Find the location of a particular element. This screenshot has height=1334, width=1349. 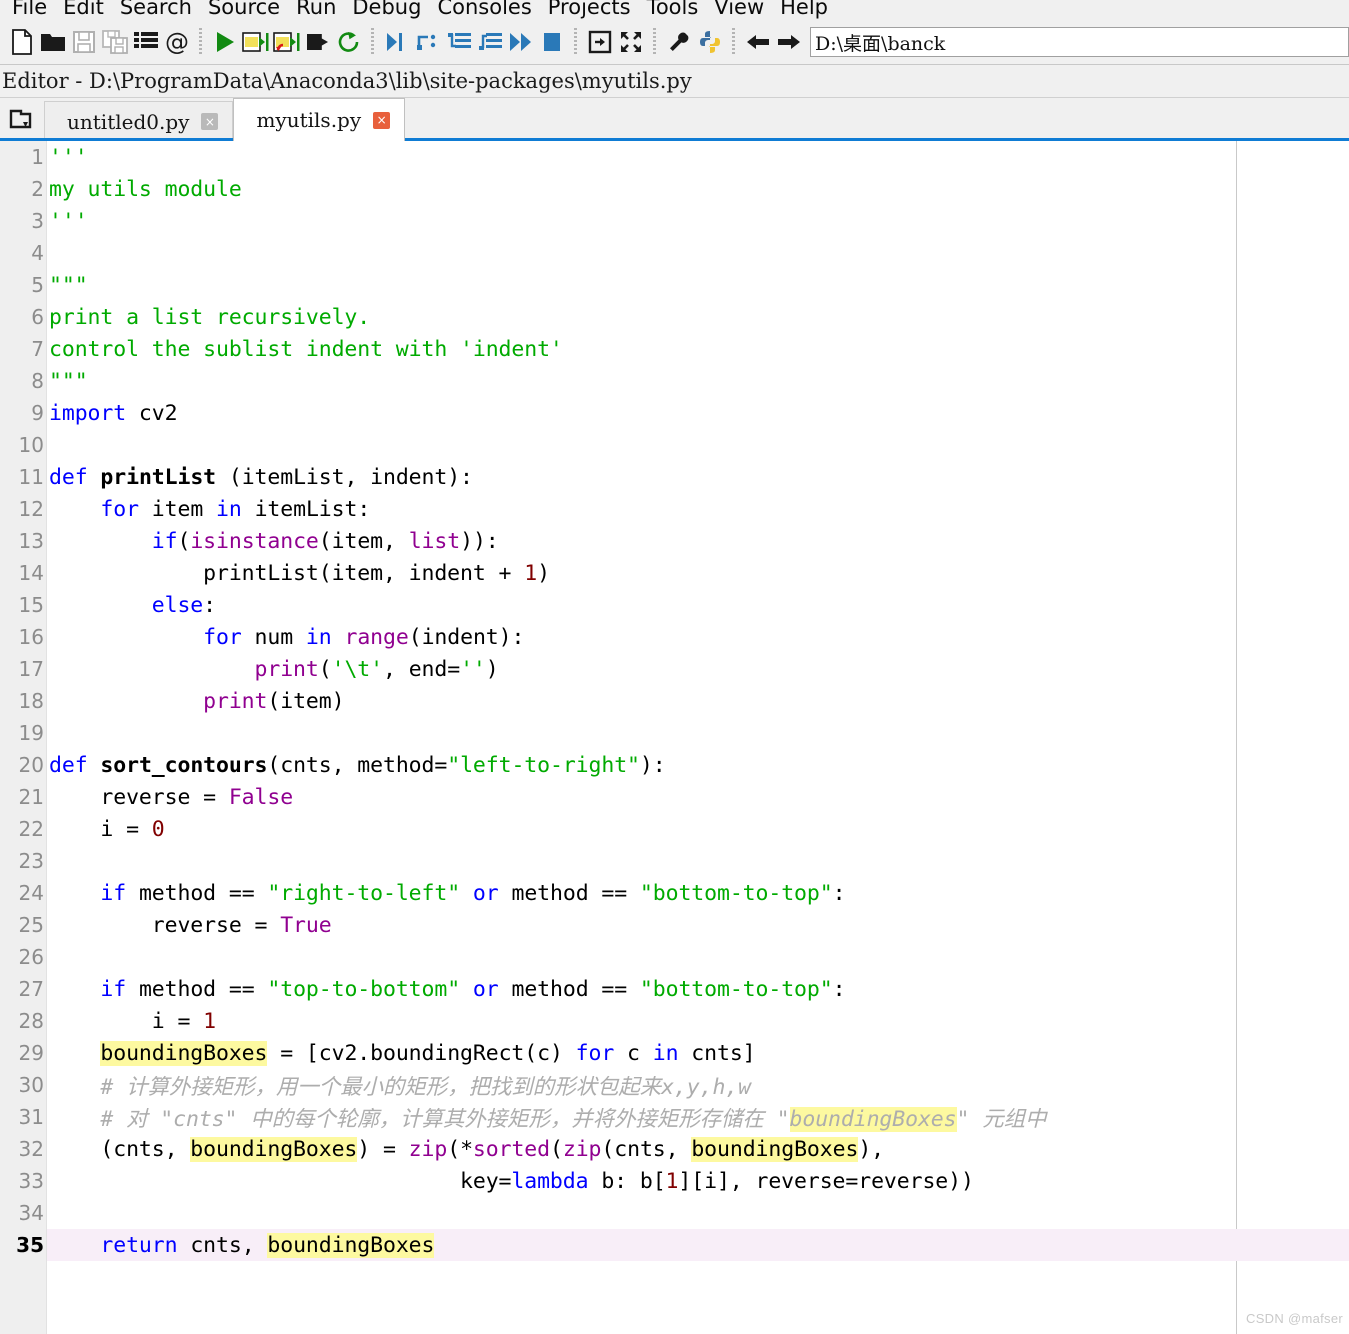

code-tokens: # 计算外接矩形，用一个最小的矩形，把找到的形状包起来x,y,h,w is located at coordinates (400, 1085).